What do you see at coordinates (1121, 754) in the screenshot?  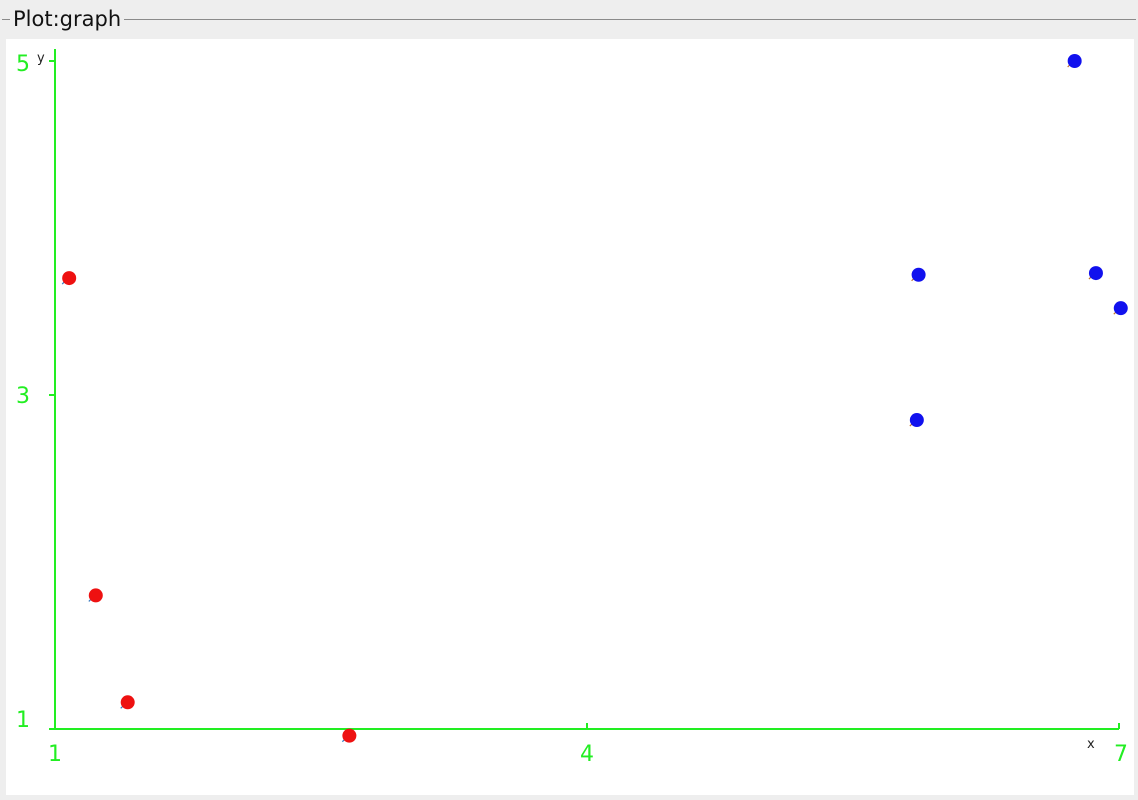 I see `x-tick-label: 7` at bounding box center [1121, 754].